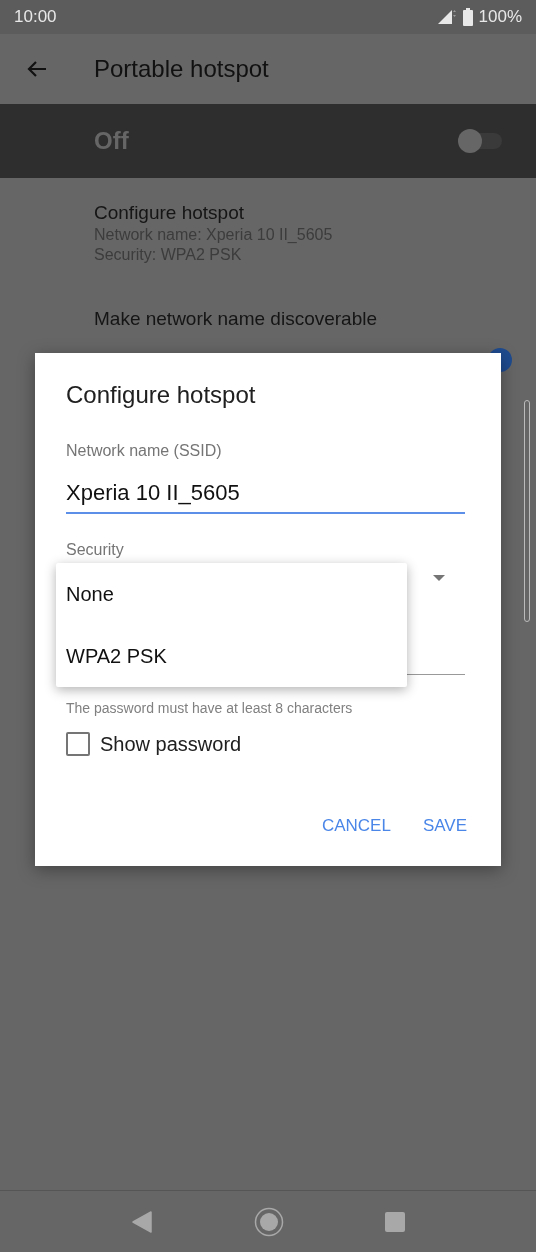 The image size is (536, 1252). Describe the element at coordinates (144, 451) in the screenshot. I see `field-label: Network name (SSID)` at that location.